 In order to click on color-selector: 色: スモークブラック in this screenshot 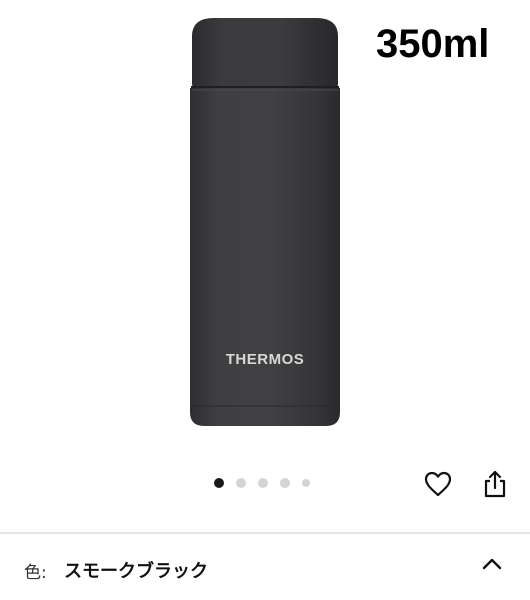, I will do `click(265, 567)`.